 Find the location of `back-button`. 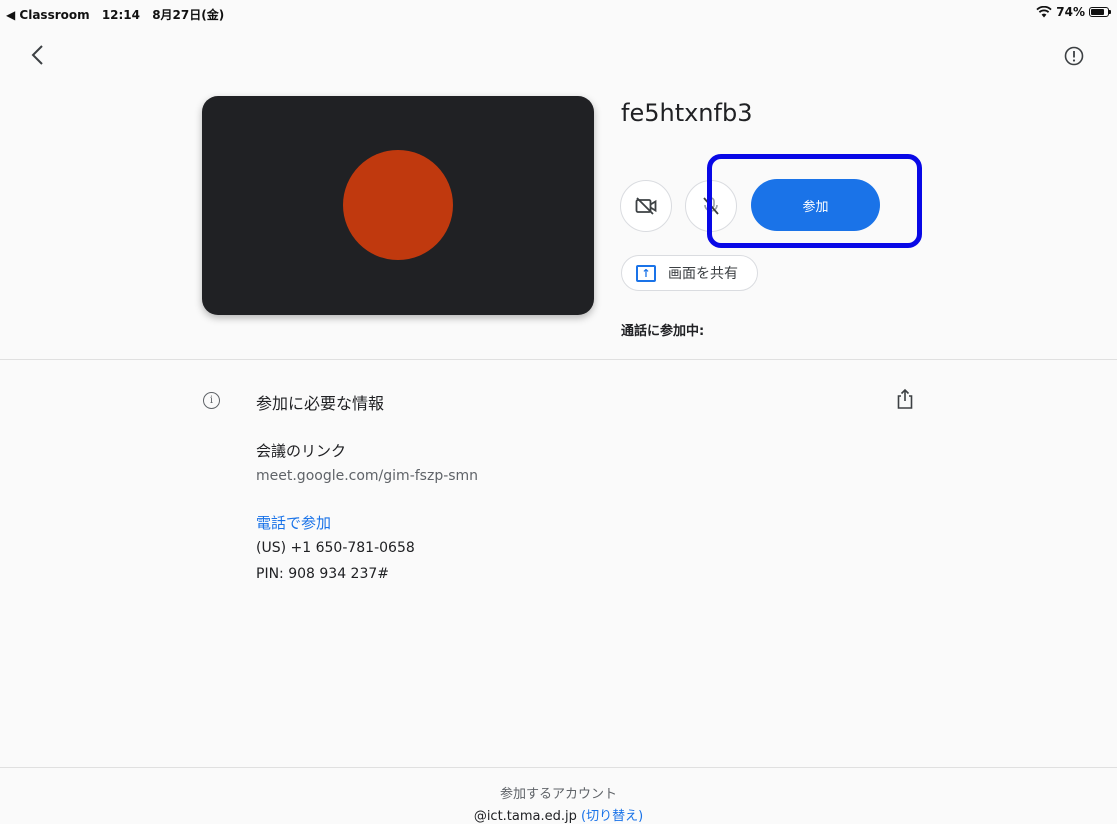

back-button is located at coordinates (38, 57).